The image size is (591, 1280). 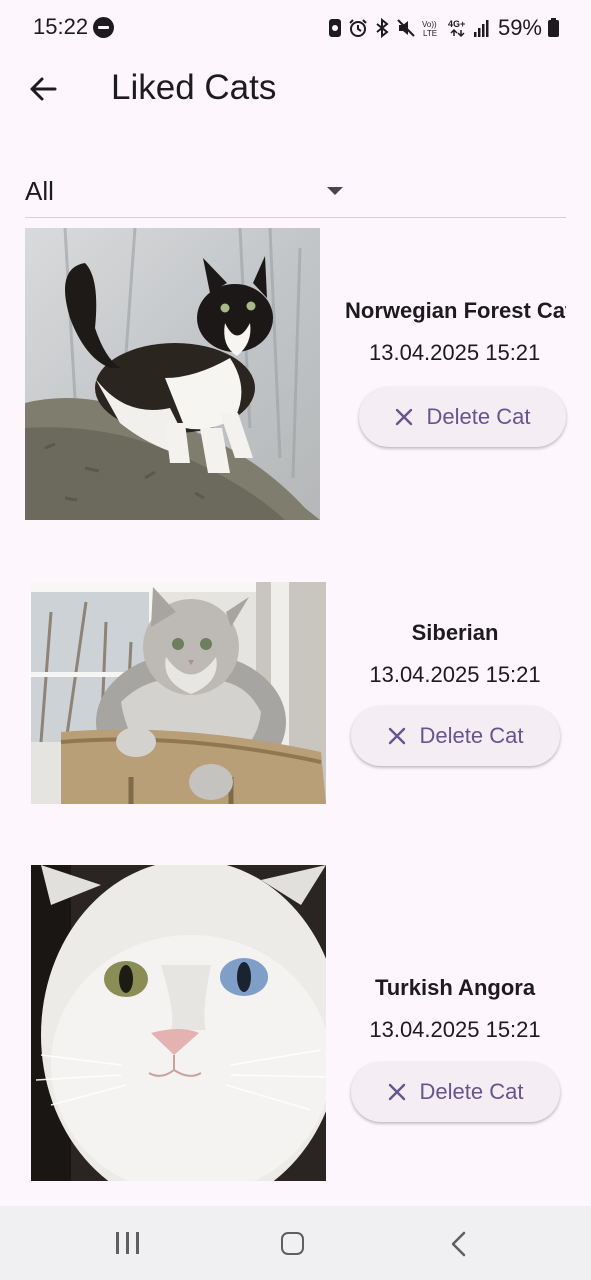 What do you see at coordinates (39, 191) in the screenshot?
I see `filter-selected-value: All` at bounding box center [39, 191].